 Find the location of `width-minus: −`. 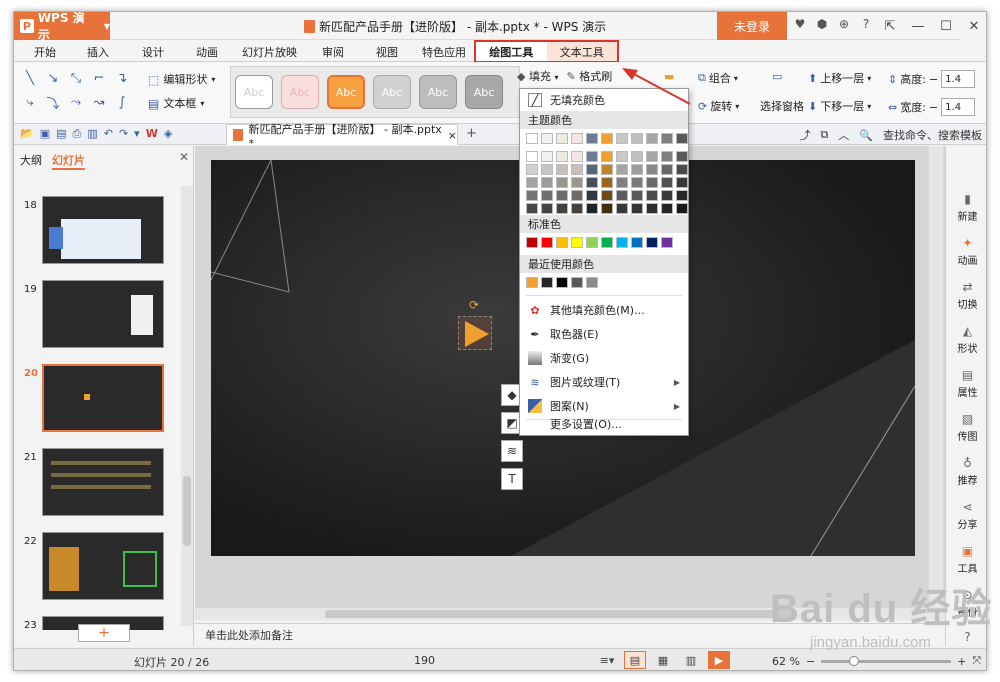

width-minus: − is located at coordinates (933, 107).